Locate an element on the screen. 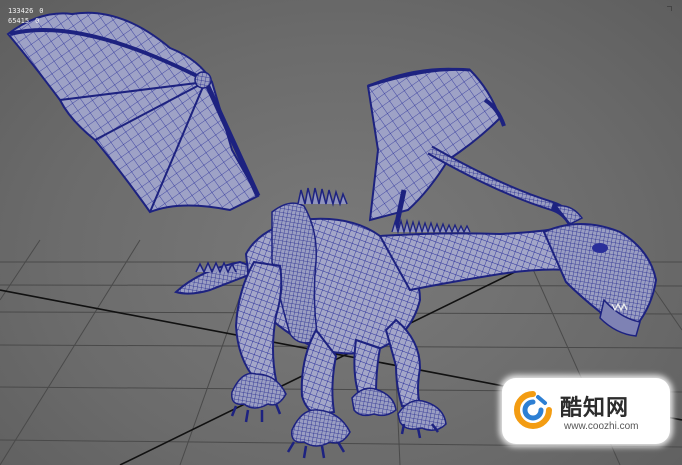 The width and height of the screenshot is (682, 465). coozhi-logo-icon is located at coordinates (533, 410).